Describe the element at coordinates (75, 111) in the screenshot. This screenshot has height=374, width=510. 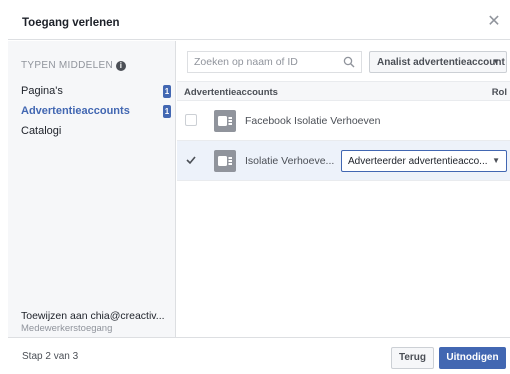
I see `sidebar-item-label: Advertentieaccounts` at that location.